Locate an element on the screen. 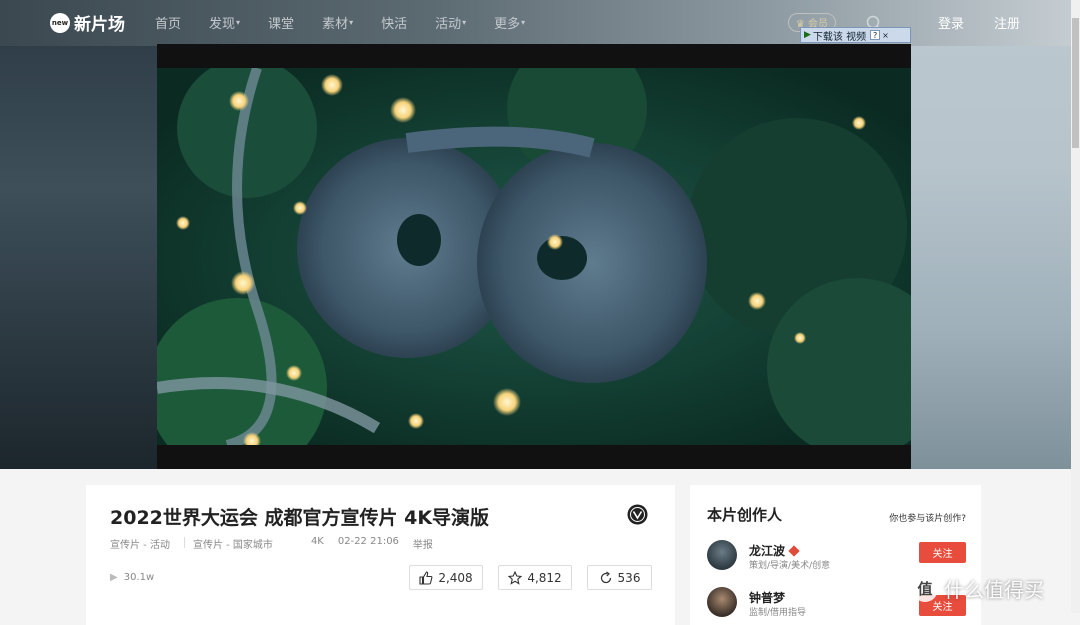  play-icon: ▶ is located at coordinates (807, 35).